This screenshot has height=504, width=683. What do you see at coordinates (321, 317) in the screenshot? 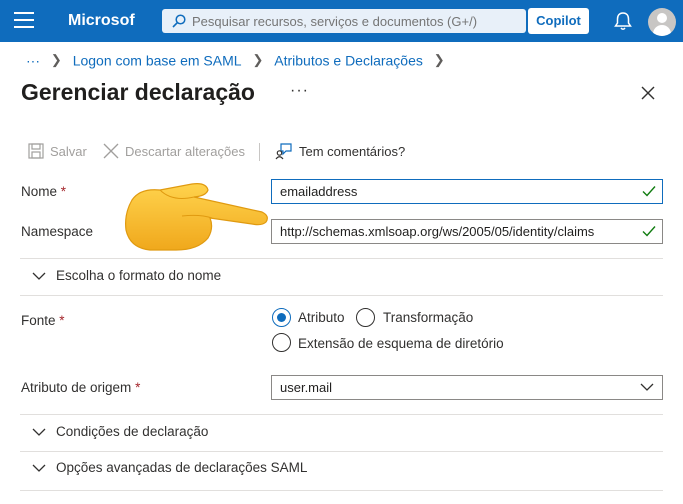
I see `radio-attribute-label: Atributo` at bounding box center [321, 317].